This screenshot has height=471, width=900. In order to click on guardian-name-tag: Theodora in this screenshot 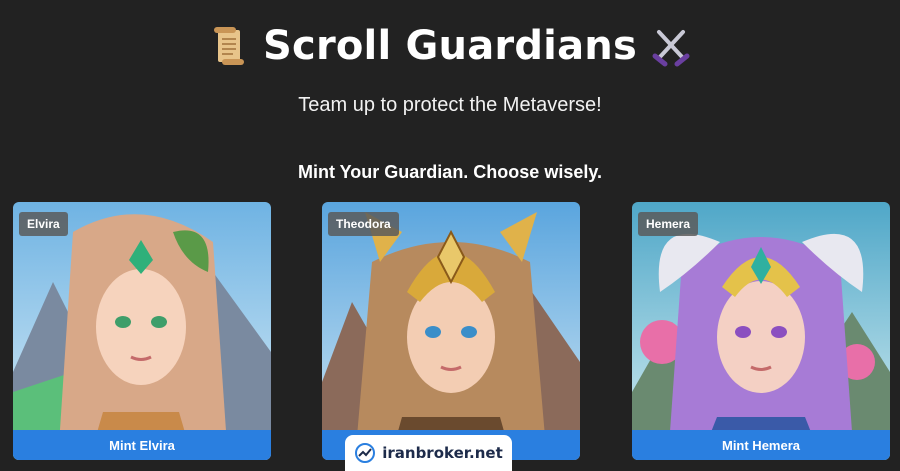, I will do `click(363, 224)`.